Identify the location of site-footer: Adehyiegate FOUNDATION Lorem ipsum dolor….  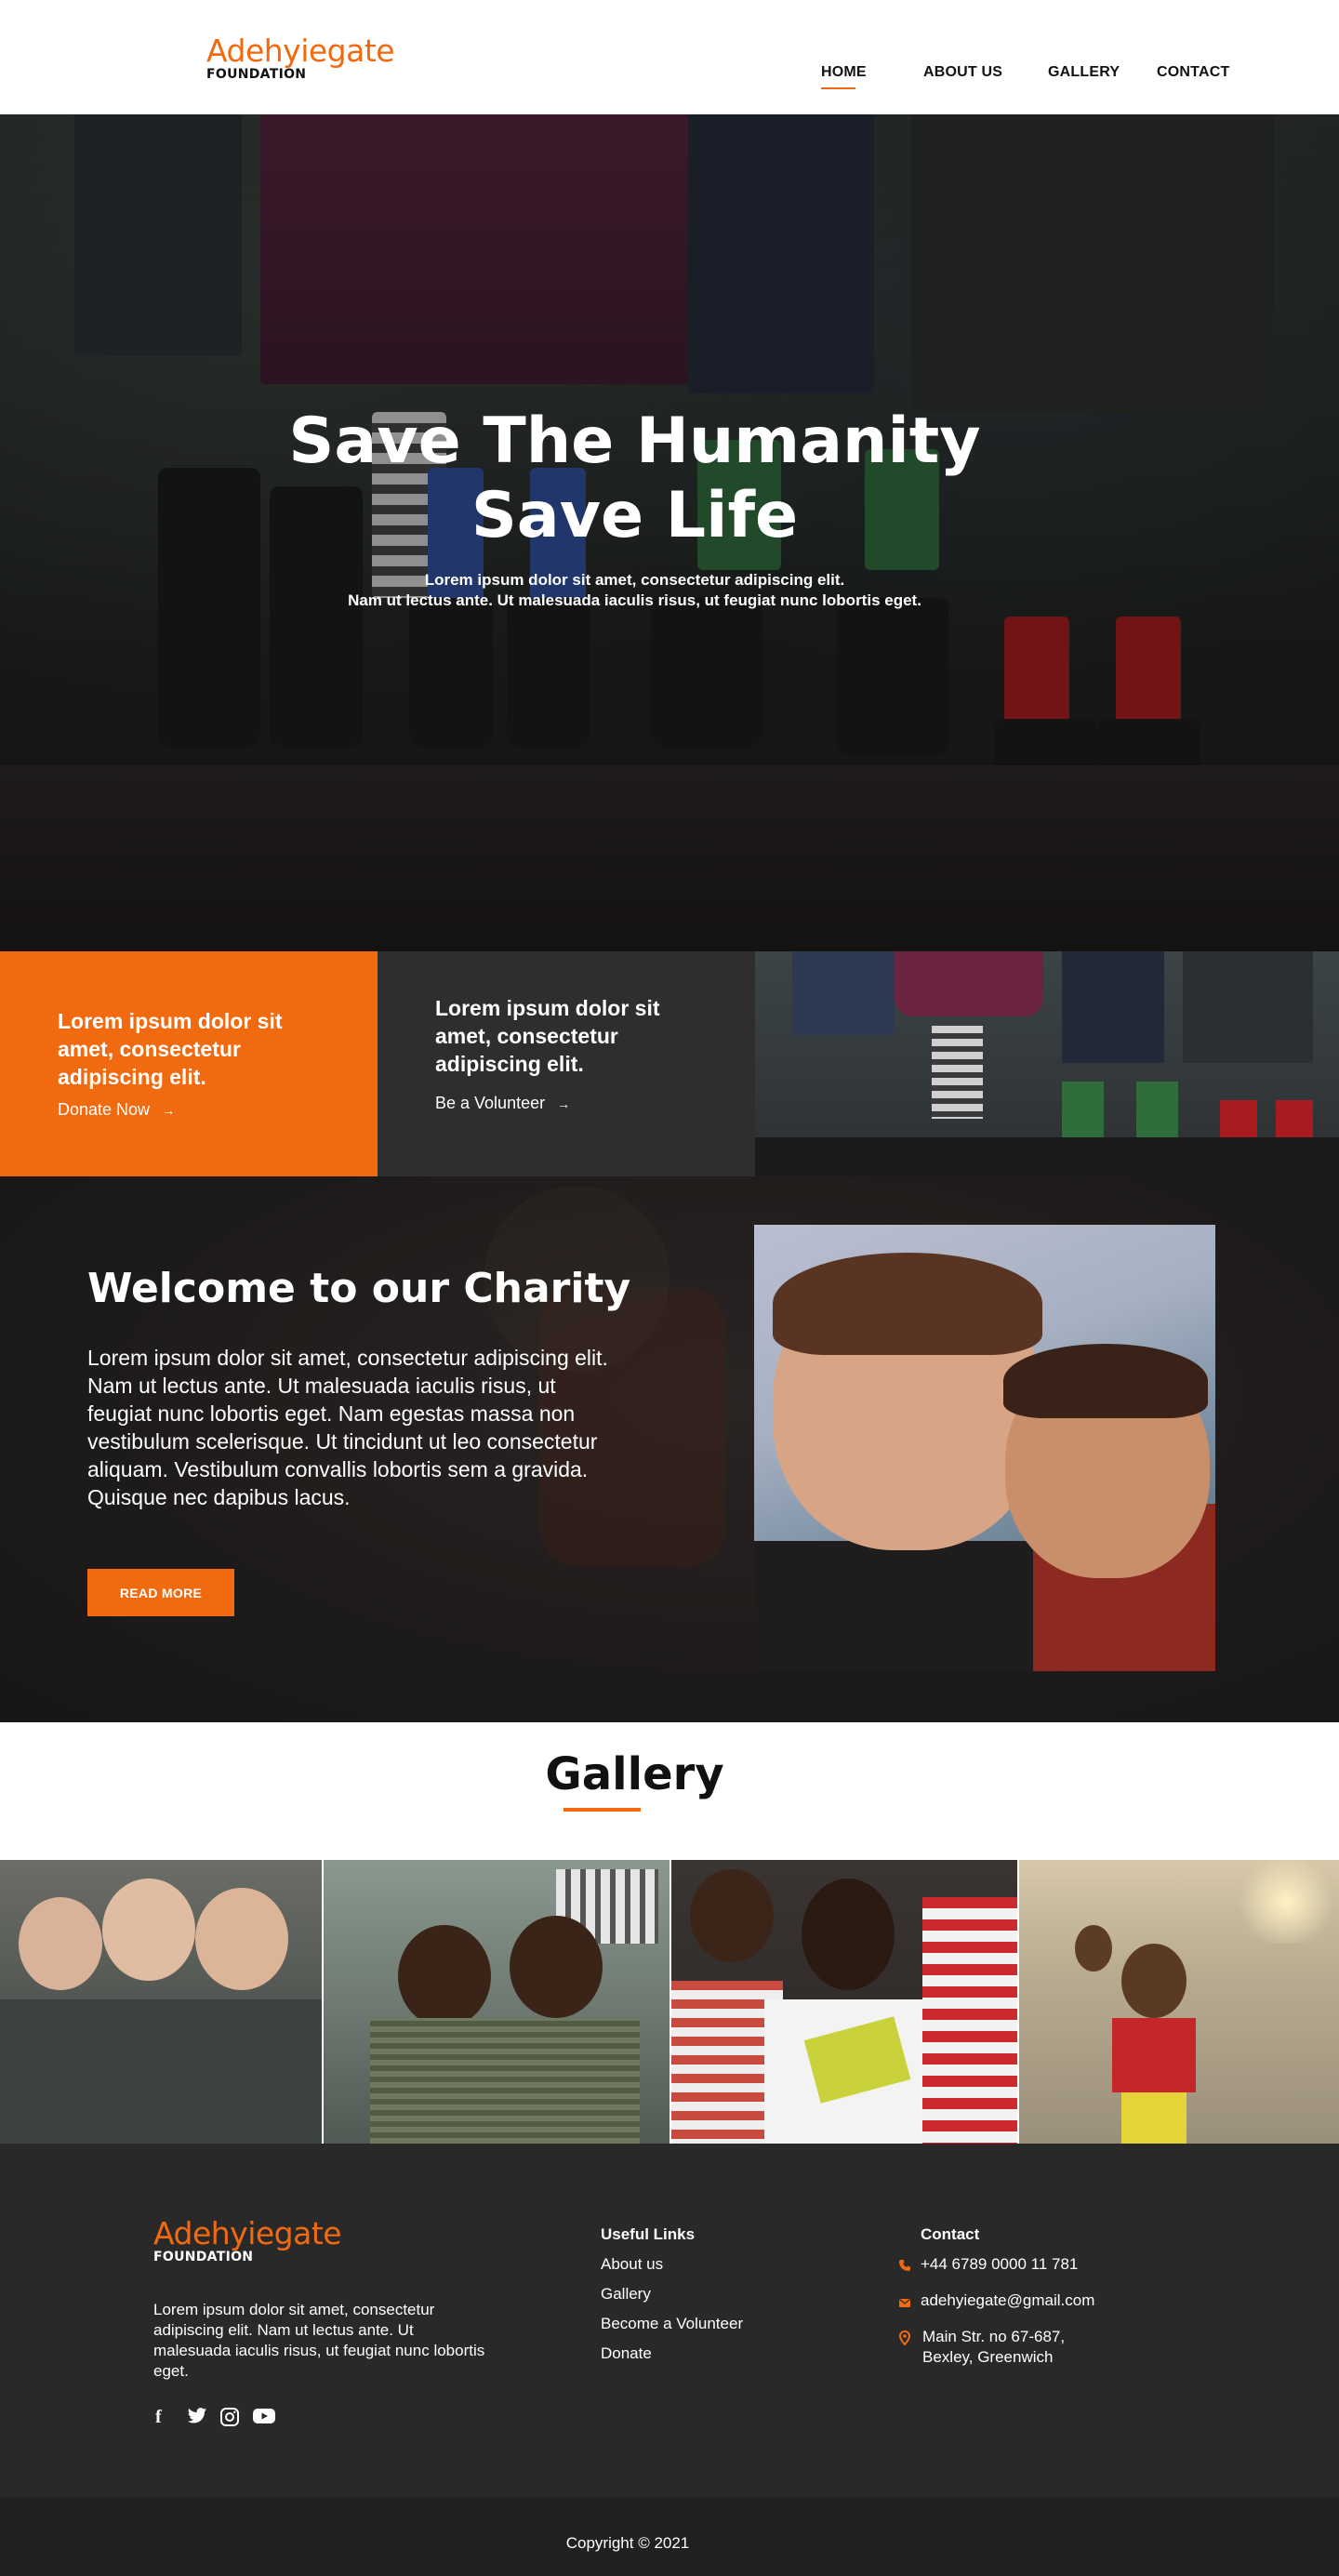
(669, 2320).